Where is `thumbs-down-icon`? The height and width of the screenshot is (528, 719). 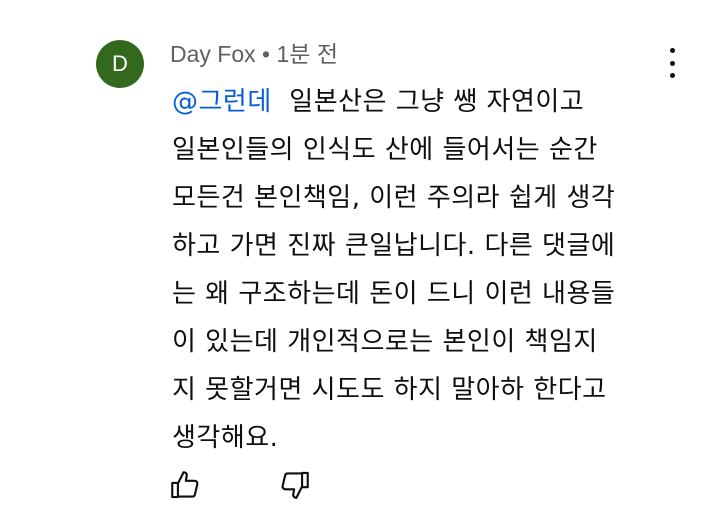
thumbs-down-icon is located at coordinates (295, 485).